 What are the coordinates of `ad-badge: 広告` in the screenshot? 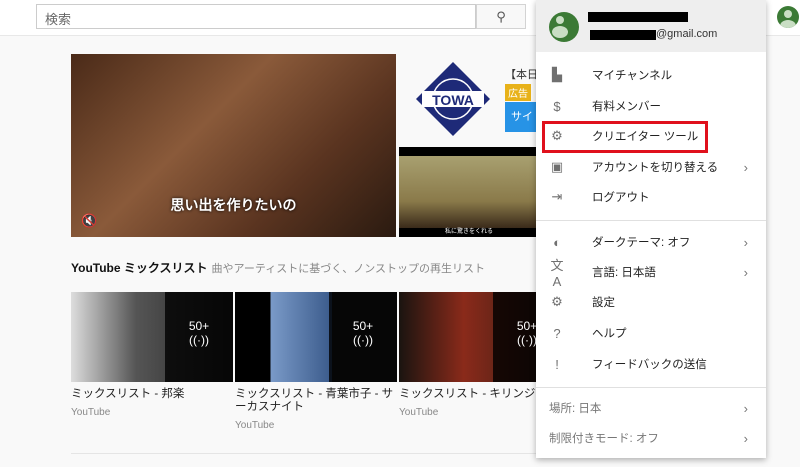 It's located at (518, 92).